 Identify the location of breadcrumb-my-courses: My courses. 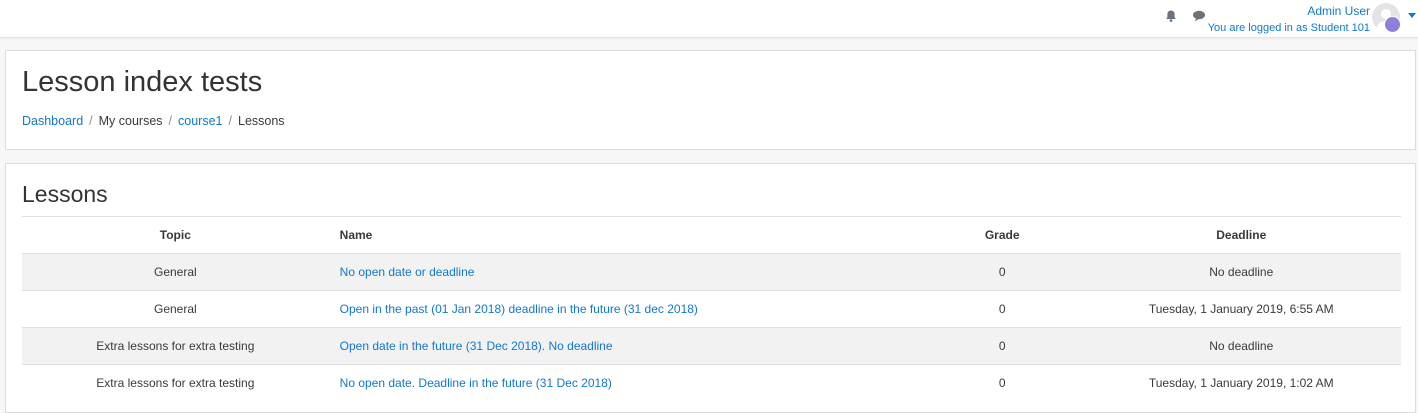
(130, 121).